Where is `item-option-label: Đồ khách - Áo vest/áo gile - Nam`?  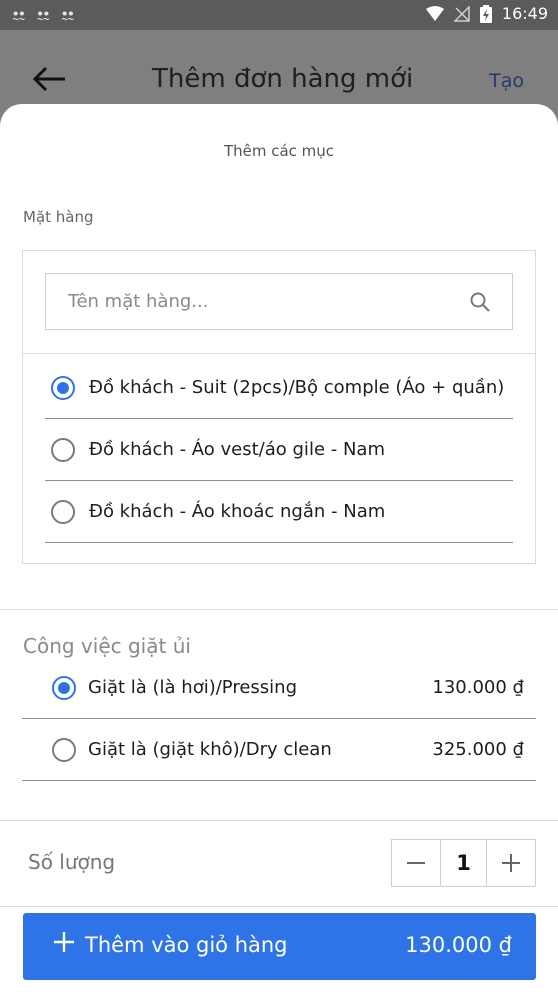
item-option-label: Đồ khách - Áo vest/áo gile - Nam is located at coordinates (237, 449).